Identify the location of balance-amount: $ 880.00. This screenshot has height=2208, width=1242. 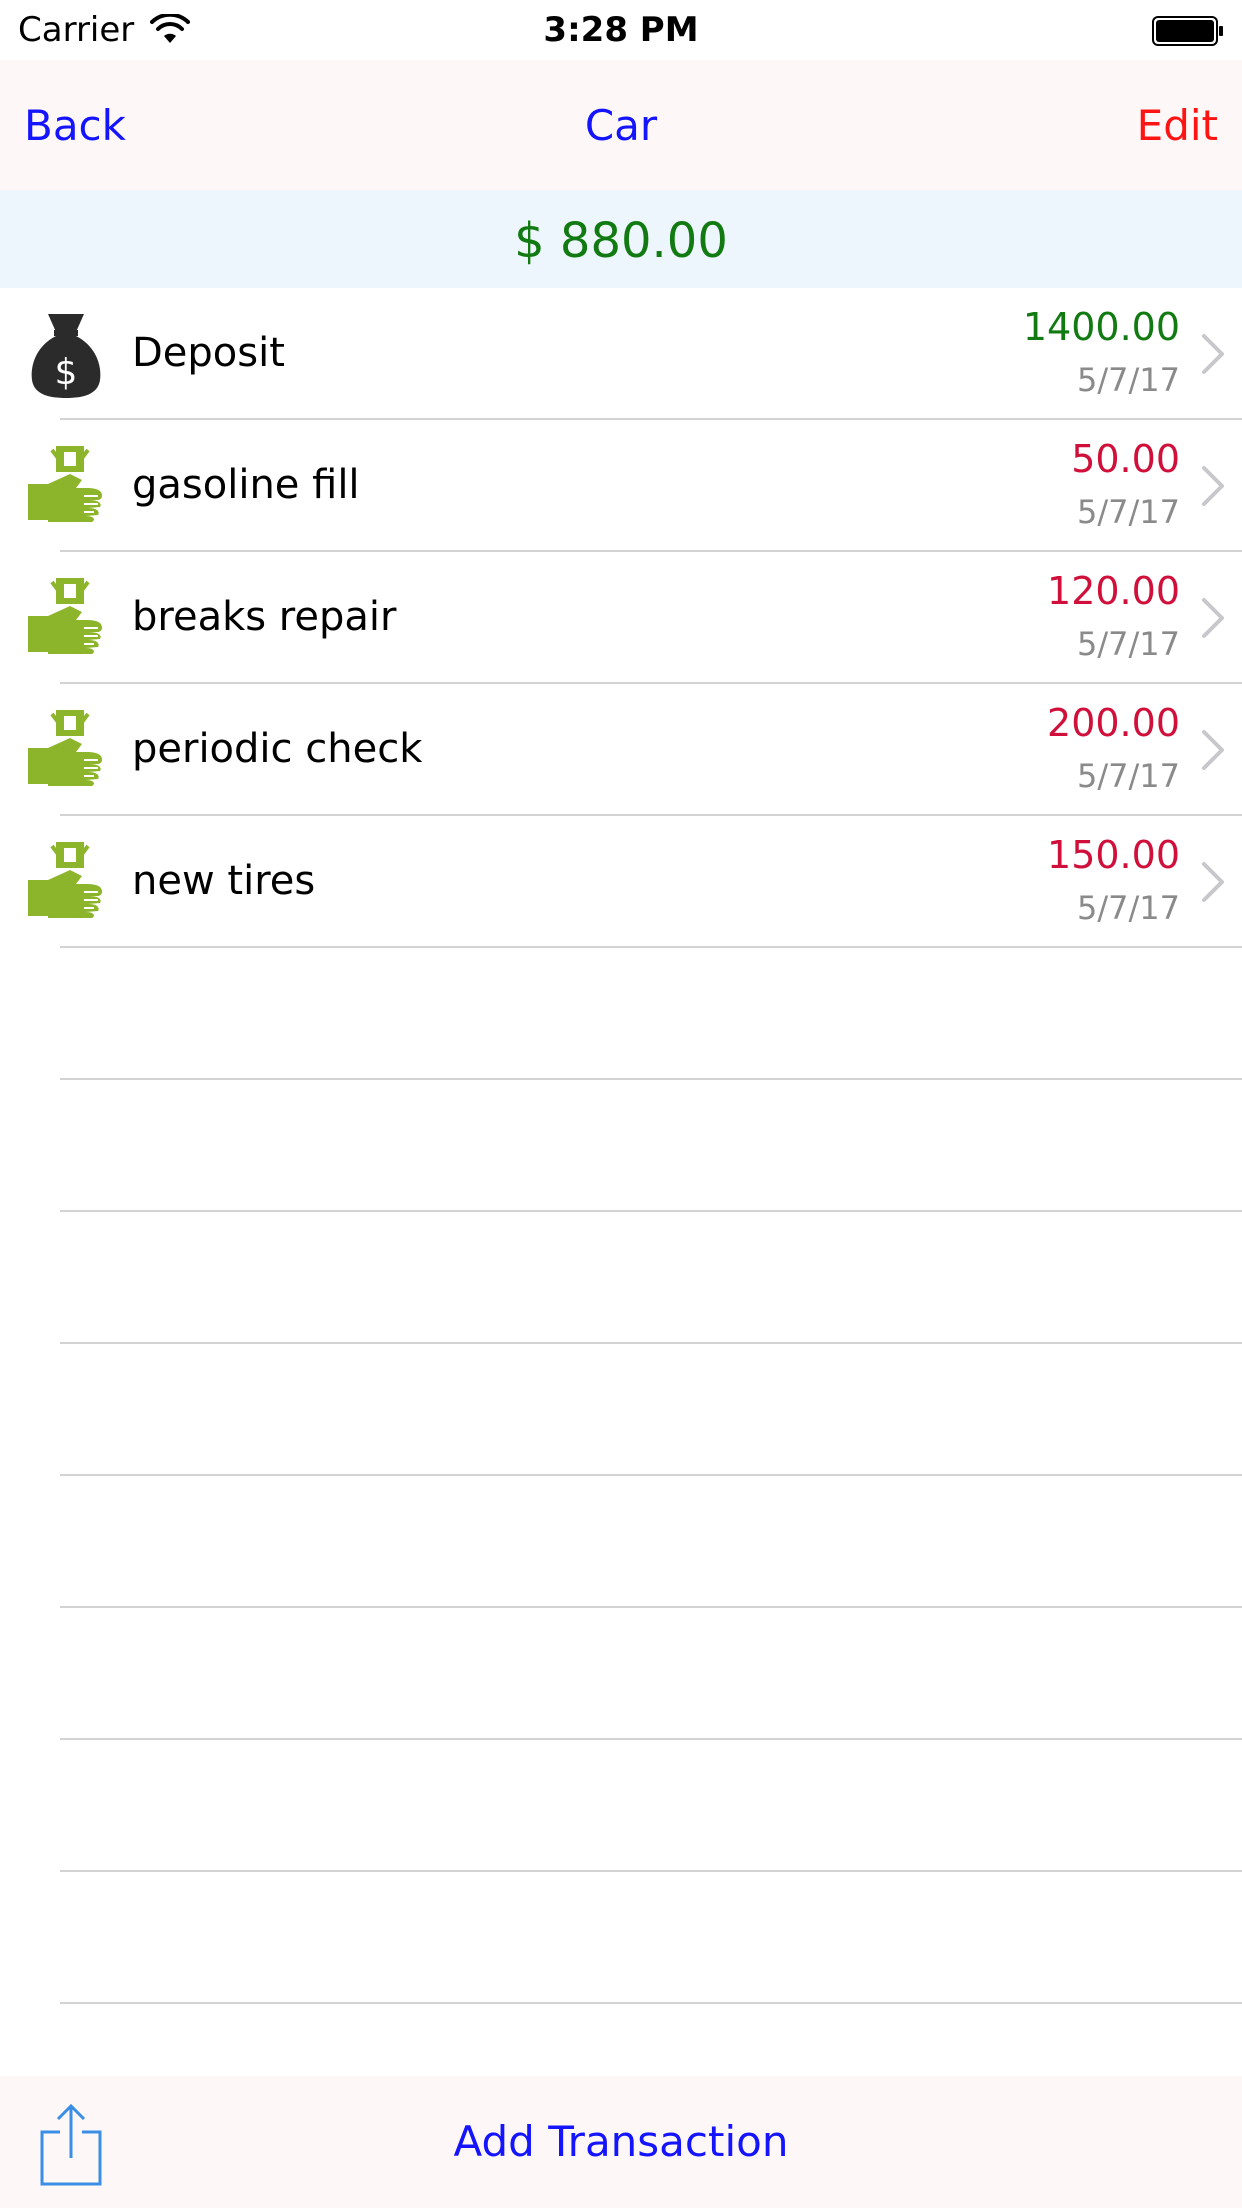
(621, 241).